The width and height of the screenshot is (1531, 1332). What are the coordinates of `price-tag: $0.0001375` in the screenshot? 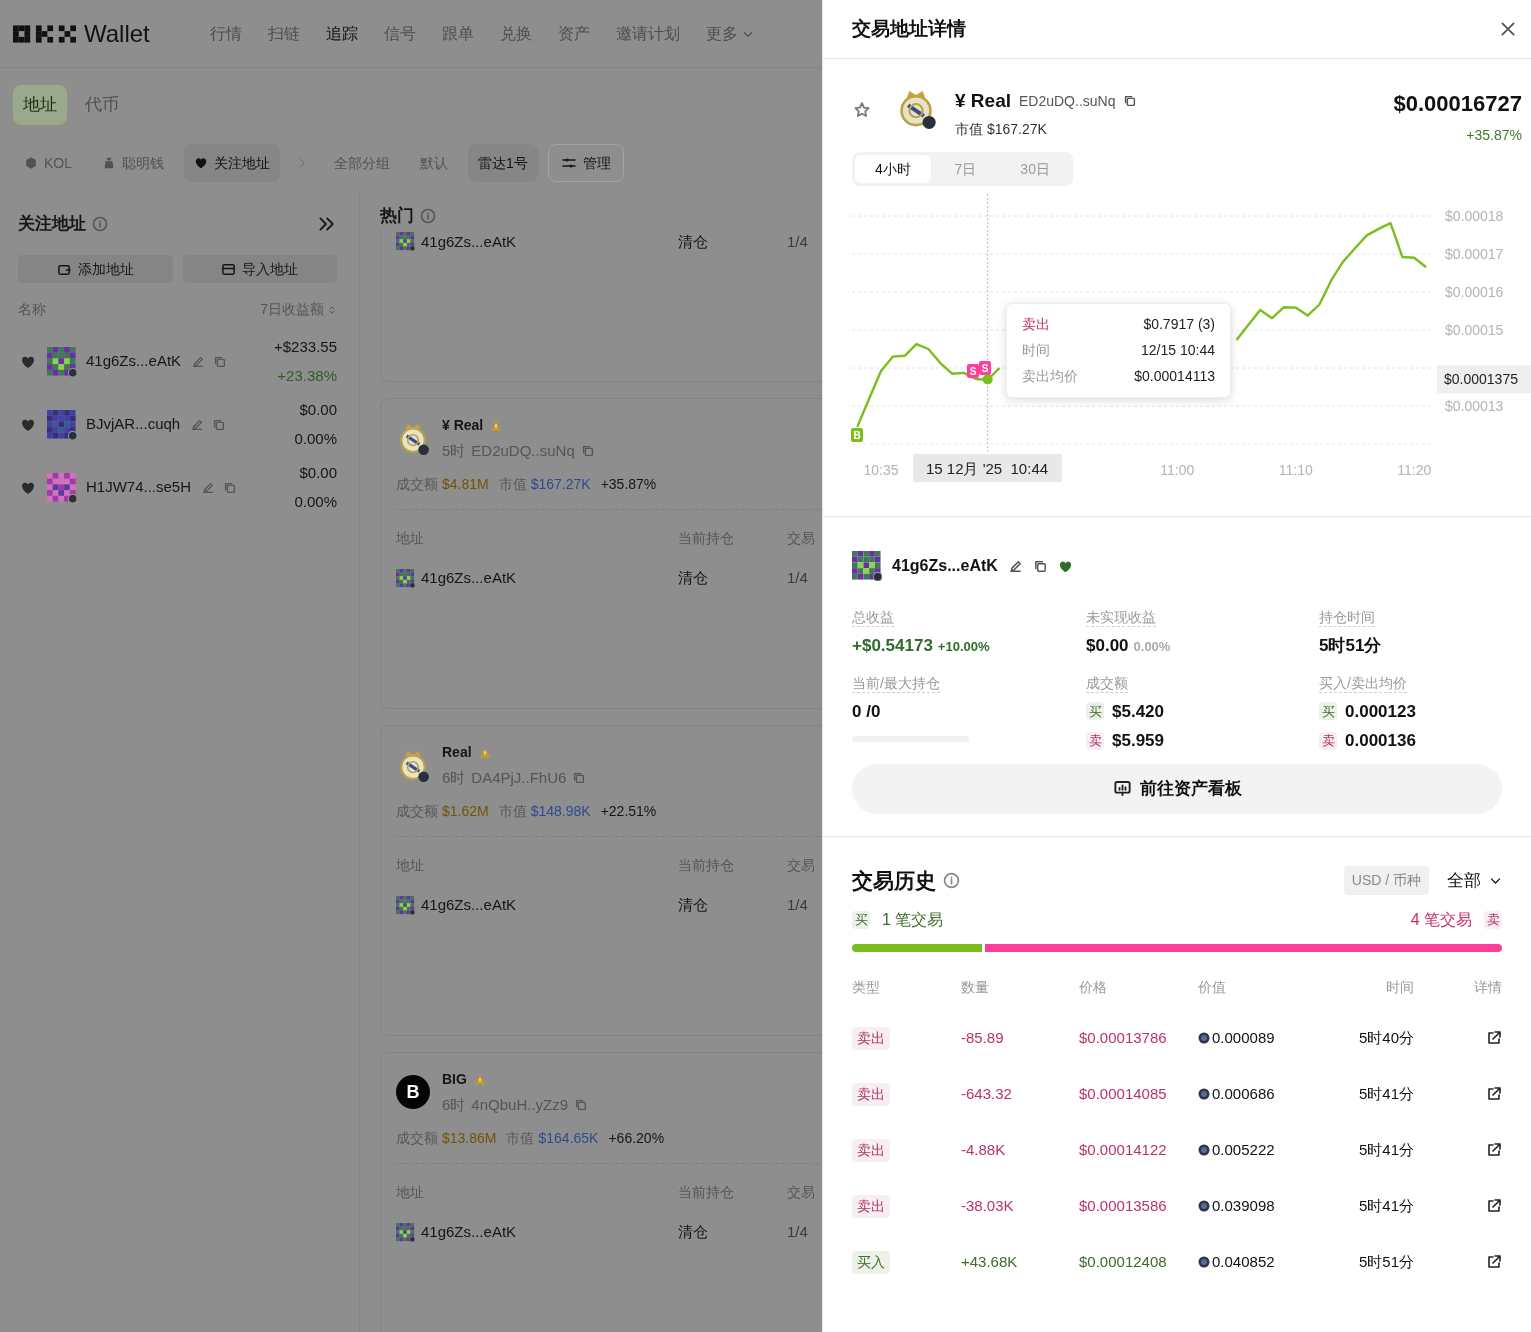 It's located at (1484, 379).